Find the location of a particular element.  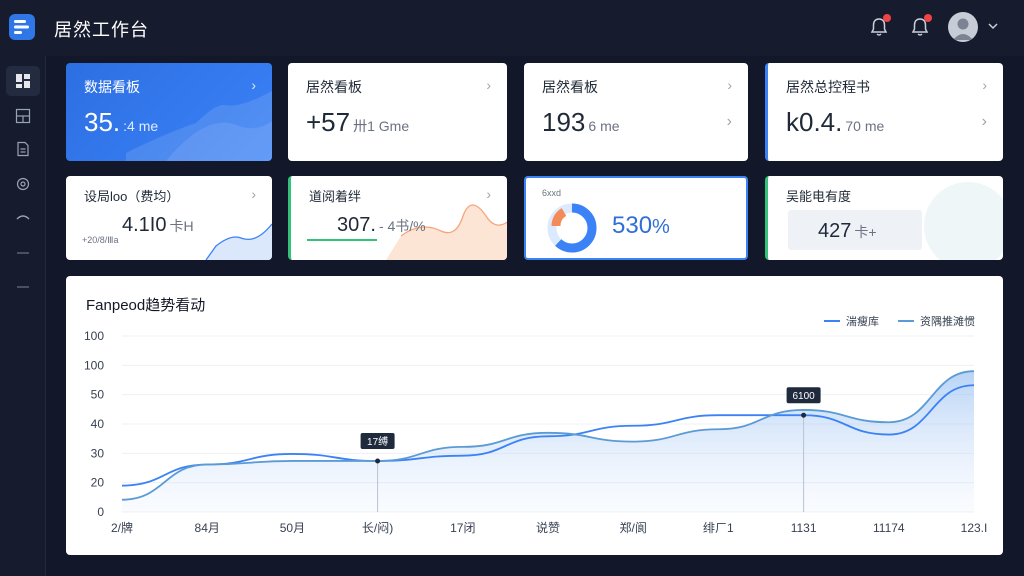

gauge-label: 6xxd is located at coordinates (552, 193).